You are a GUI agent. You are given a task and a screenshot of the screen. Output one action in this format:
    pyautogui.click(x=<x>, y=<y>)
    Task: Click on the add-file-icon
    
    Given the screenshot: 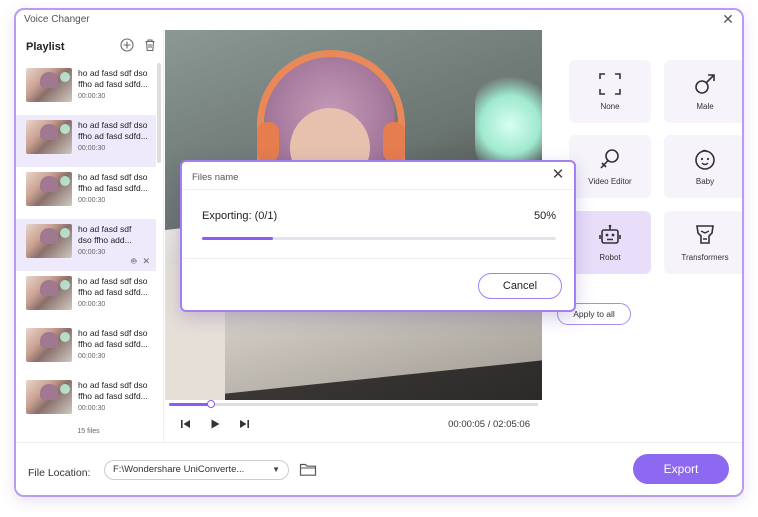 What is the action you would take?
    pyautogui.click(x=127, y=45)
    